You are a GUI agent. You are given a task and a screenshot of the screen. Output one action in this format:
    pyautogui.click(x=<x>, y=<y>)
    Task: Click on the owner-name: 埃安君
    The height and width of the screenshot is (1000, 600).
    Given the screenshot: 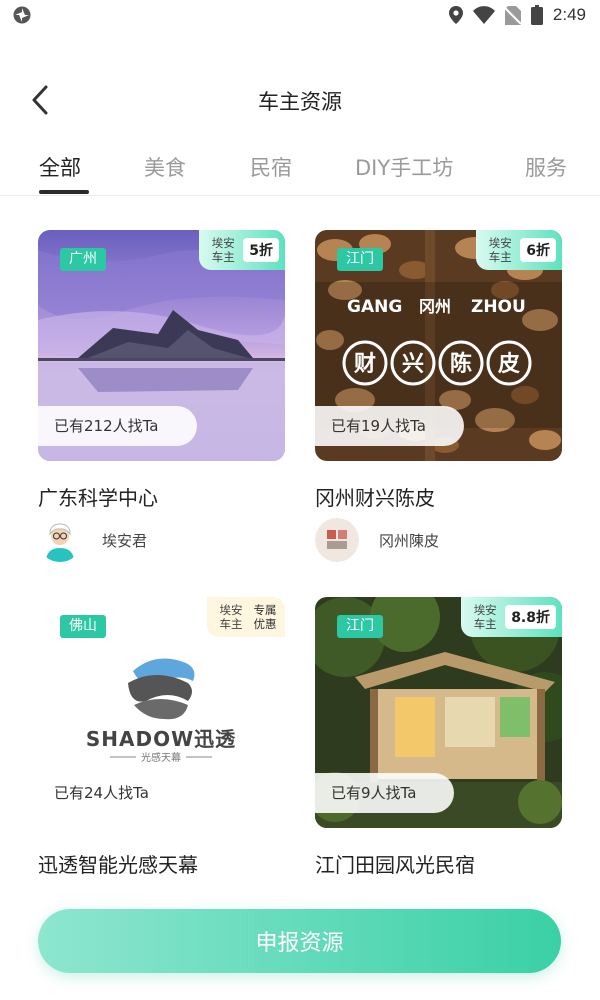 What is the action you would take?
    pyautogui.click(x=125, y=540)
    